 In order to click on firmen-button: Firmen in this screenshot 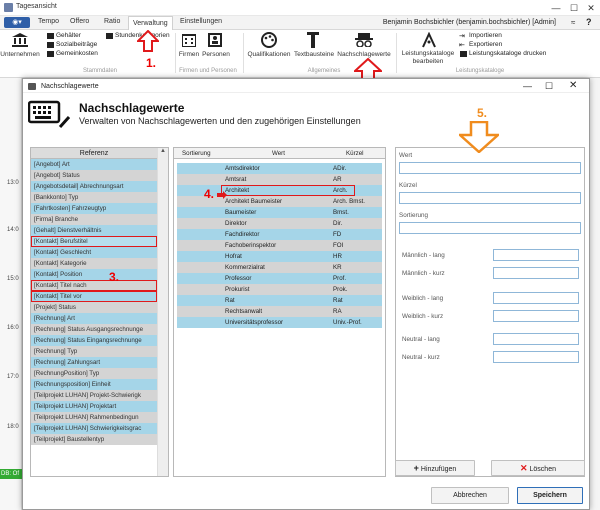, I will do `click(189, 54)`.